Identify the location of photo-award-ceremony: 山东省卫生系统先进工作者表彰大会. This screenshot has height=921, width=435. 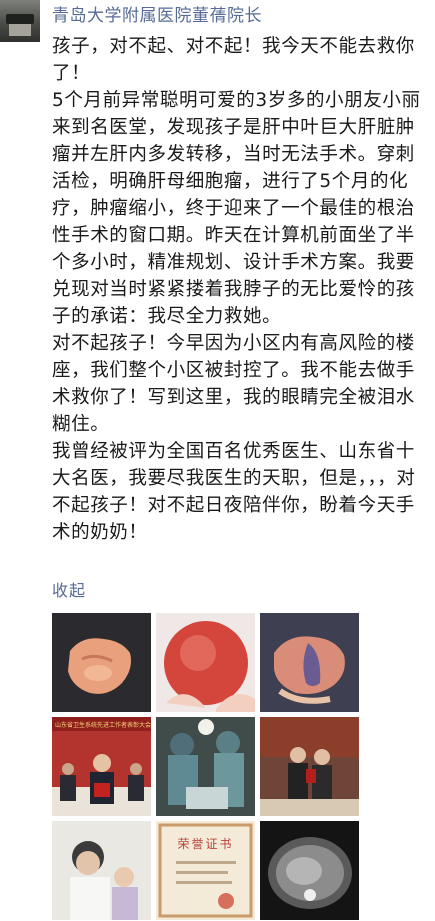
(101, 766).